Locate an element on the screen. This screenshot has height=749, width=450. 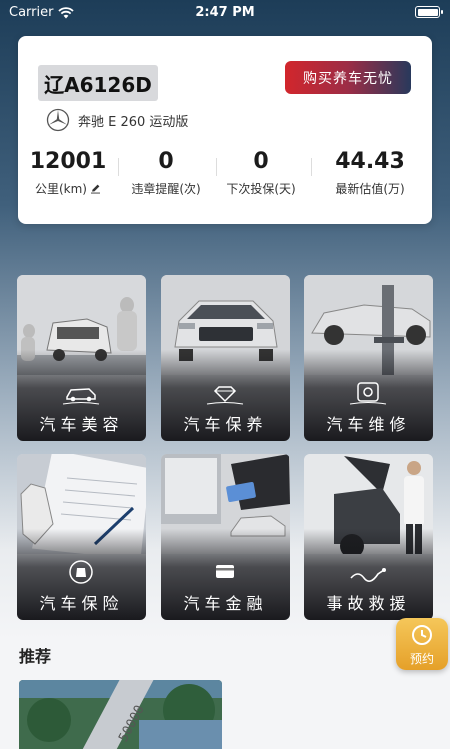
service-label: 事故救援 is located at coordinates (368, 603).